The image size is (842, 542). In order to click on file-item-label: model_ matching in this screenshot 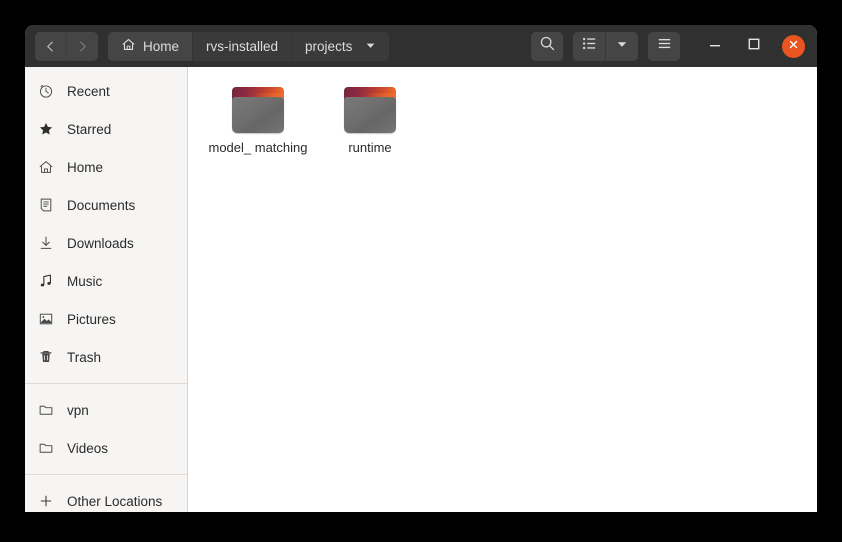, I will do `click(258, 147)`.